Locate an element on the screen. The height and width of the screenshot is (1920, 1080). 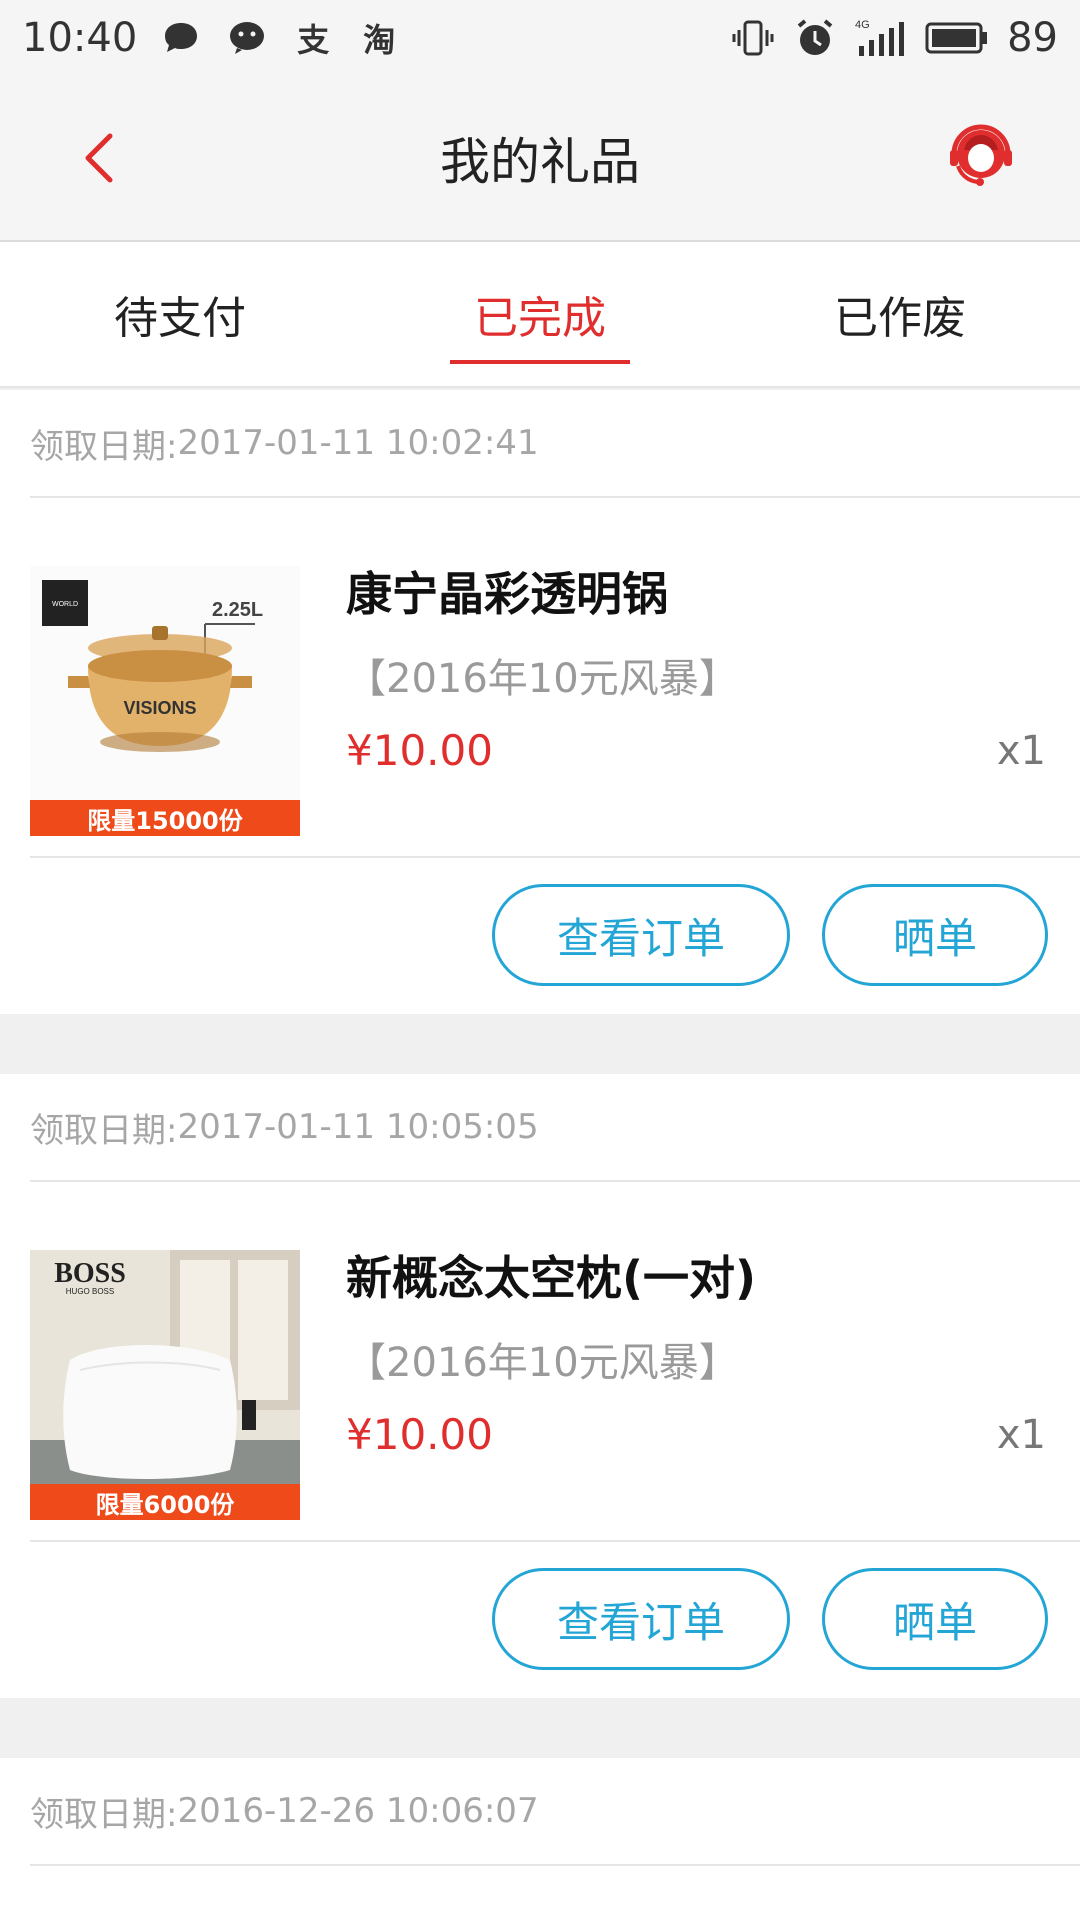
tab-pending-payment: 待支付 is located at coordinates (180, 314).